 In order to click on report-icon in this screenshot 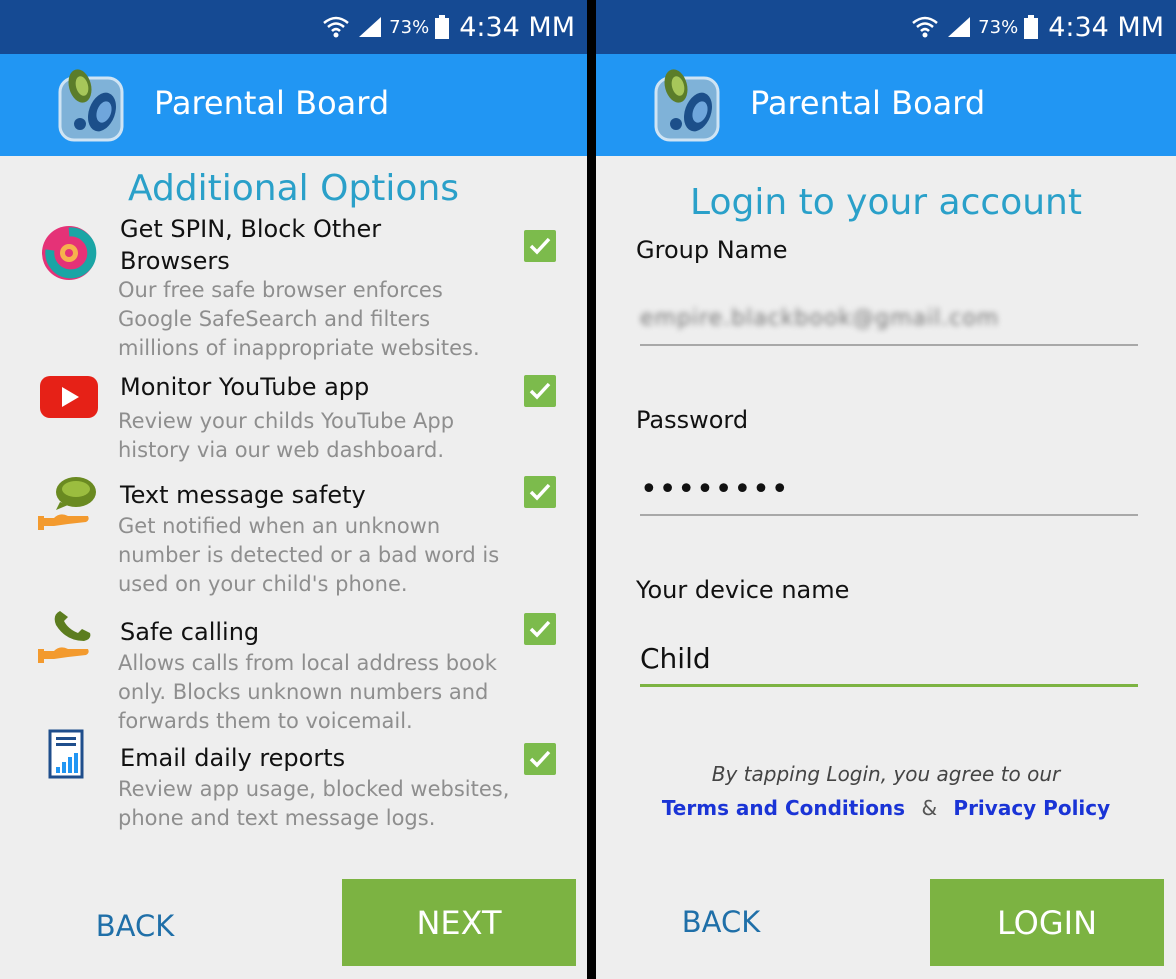, I will do `click(66, 754)`.